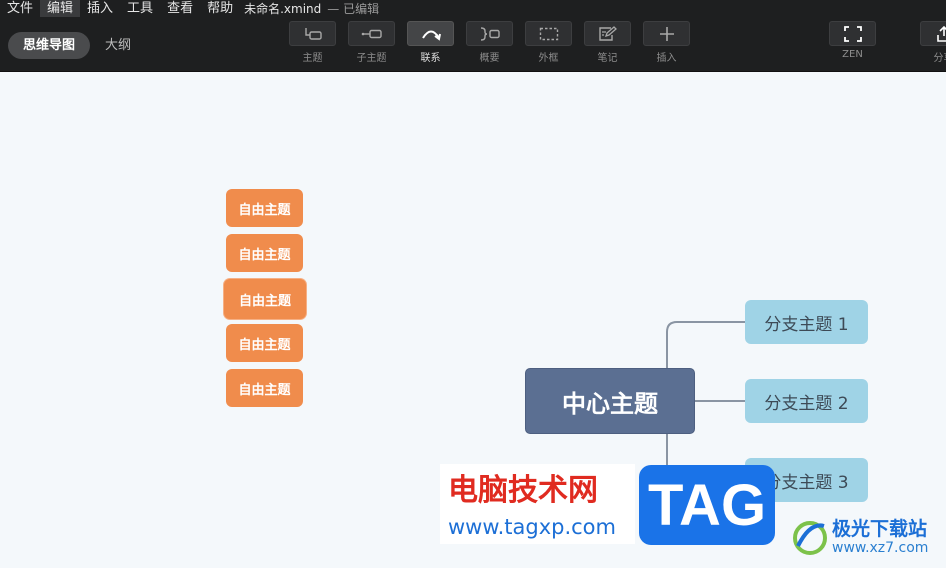  What do you see at coordinates (353, 9) in the screenshot?
I see `document-status: — 已编辑` at bounding box center [353, 9].